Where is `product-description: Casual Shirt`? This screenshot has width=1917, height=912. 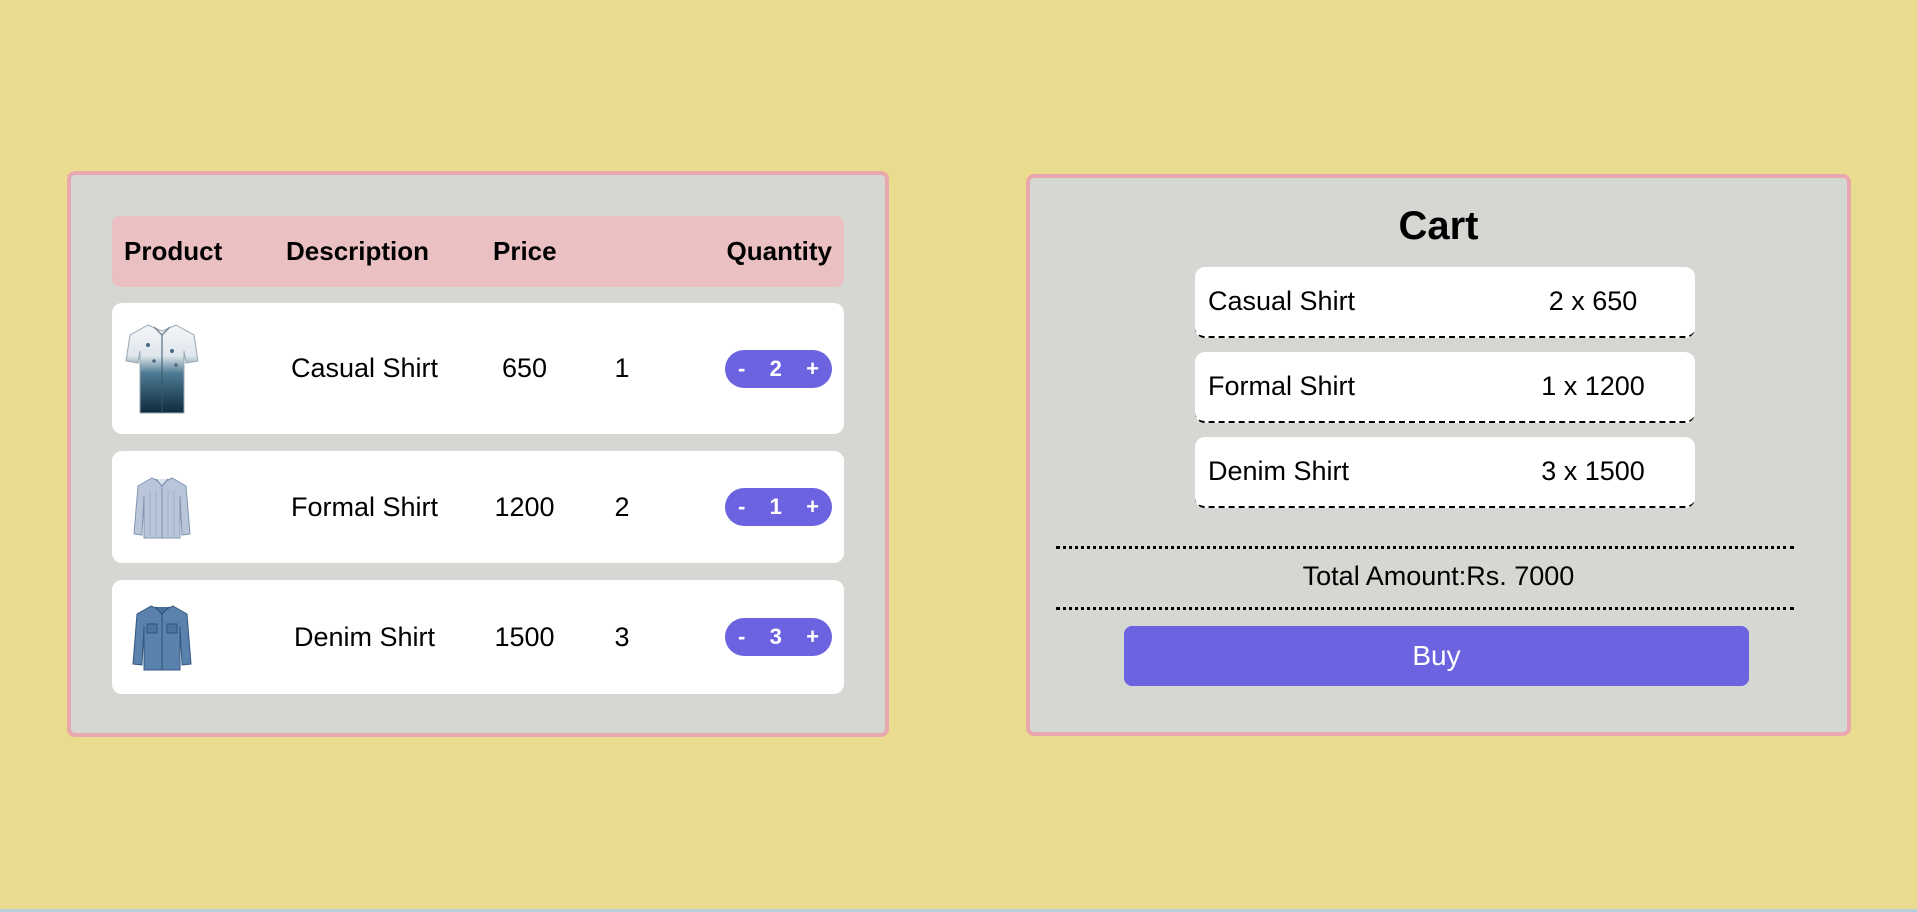 product-description: Casual Shirt is located at coordinates (364, 368).